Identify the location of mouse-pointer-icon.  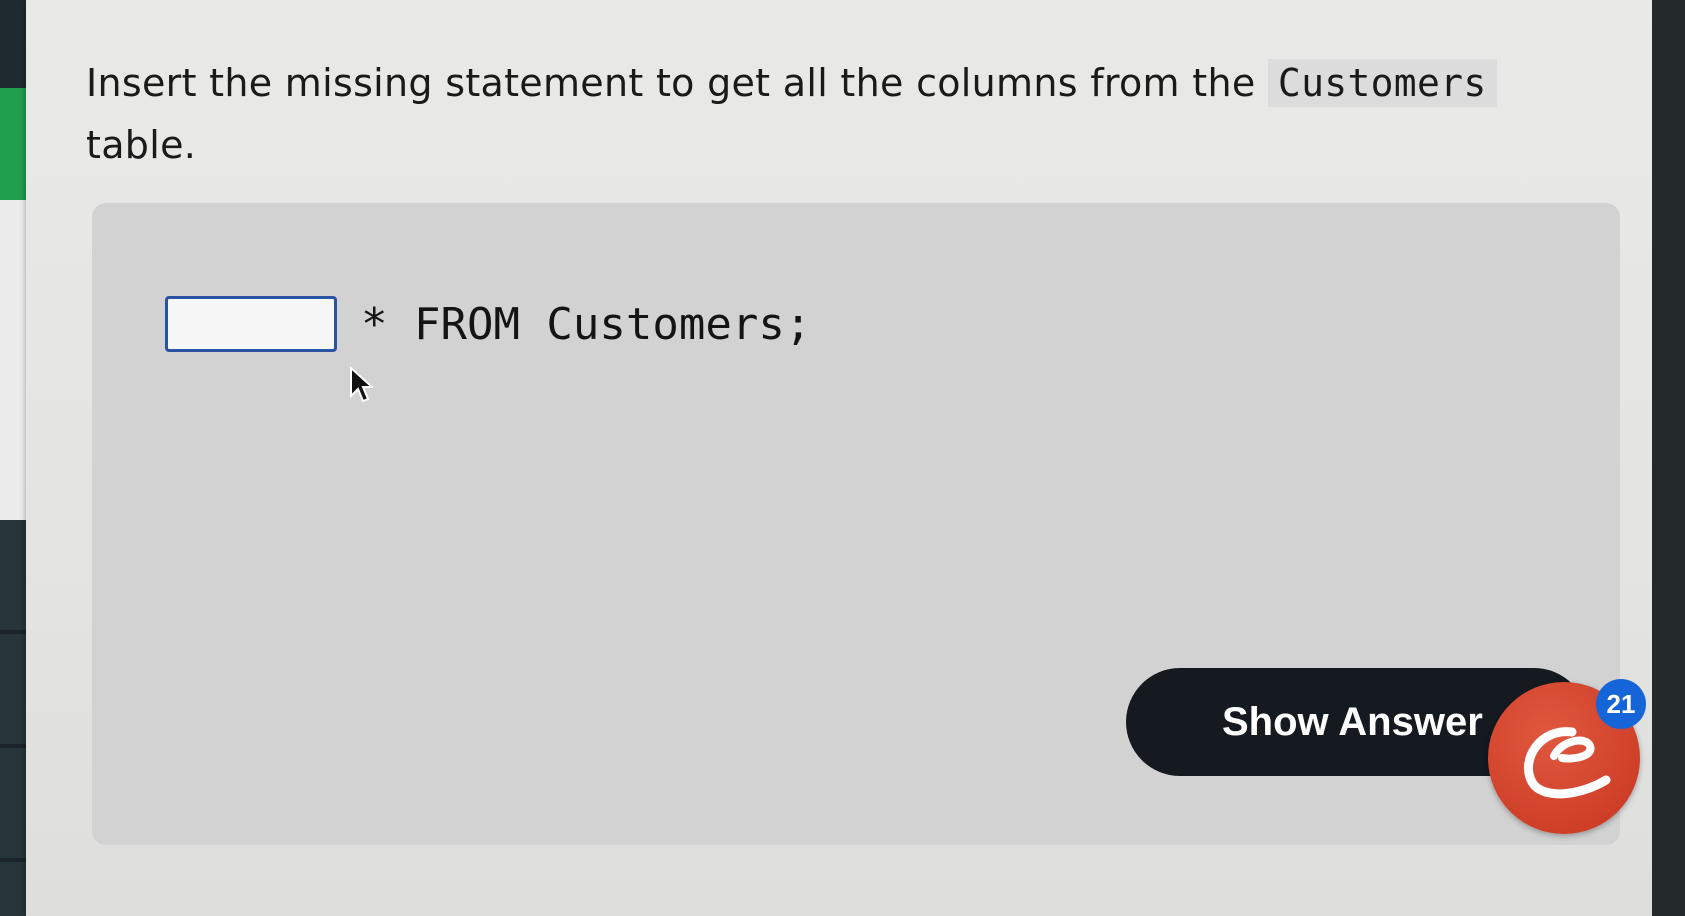
(362, 386).